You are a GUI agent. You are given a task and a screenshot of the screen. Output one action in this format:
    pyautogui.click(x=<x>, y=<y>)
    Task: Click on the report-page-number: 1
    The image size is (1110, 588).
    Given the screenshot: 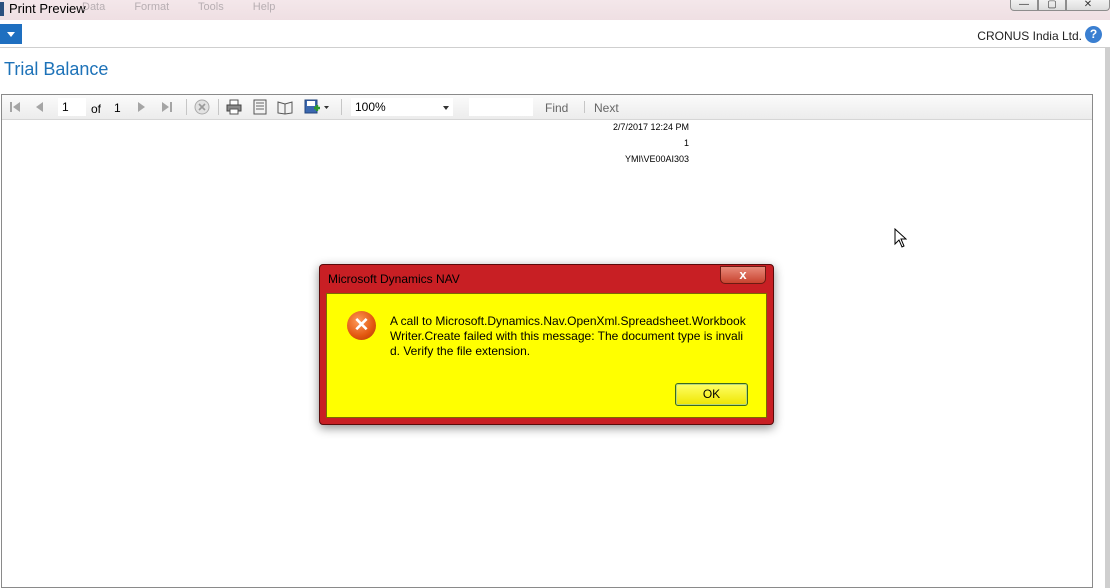 What is the action you would take?
    pyautogui.click(x=686, y=143)
    